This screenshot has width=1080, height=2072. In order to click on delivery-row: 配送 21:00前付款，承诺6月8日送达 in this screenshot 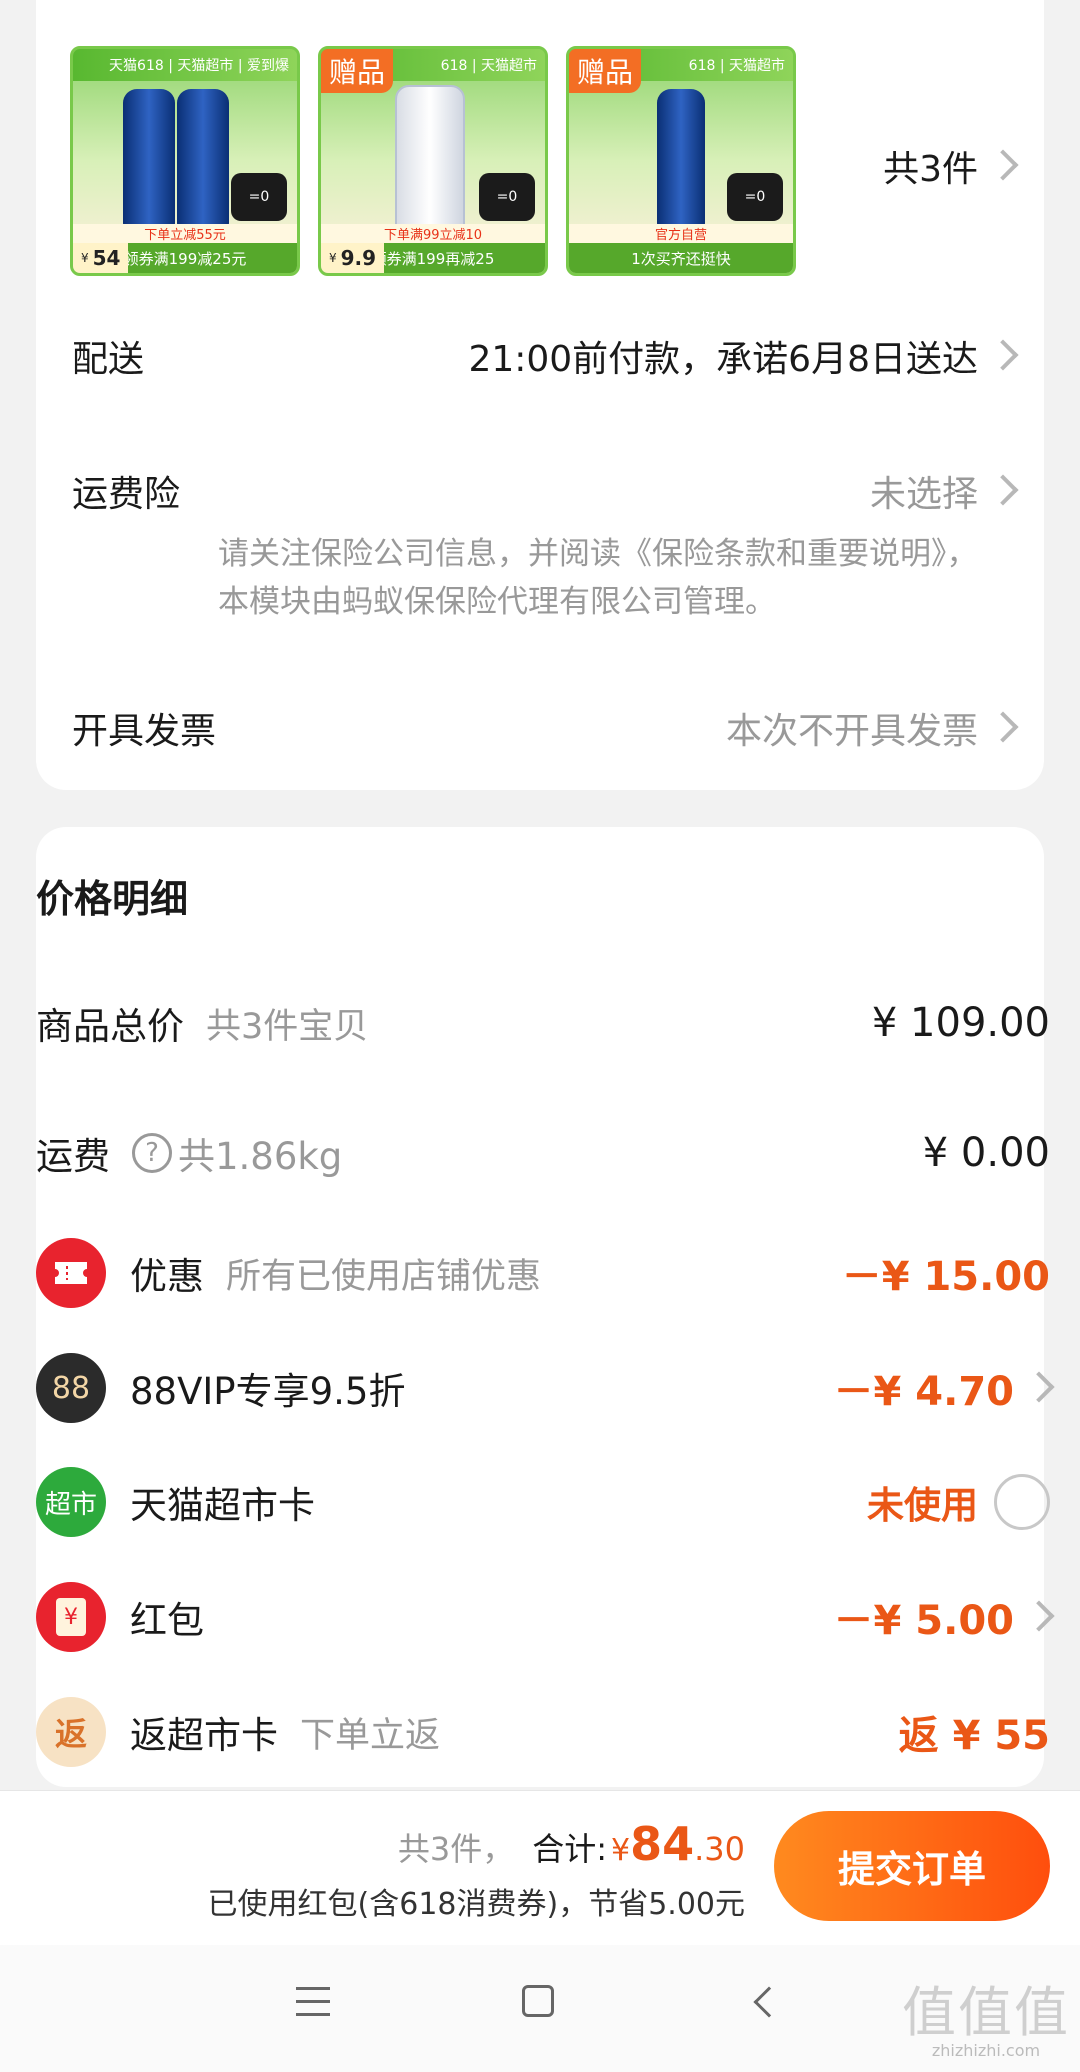, I will do `click(545, 356)`.